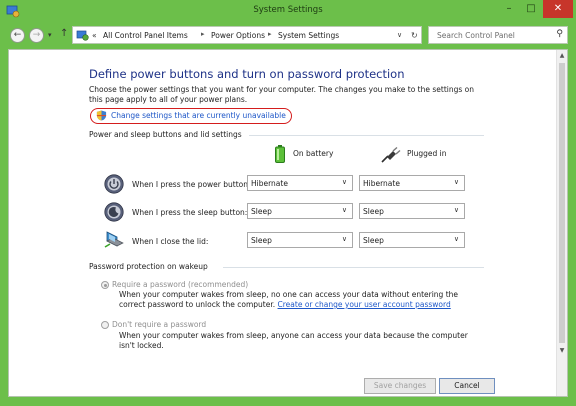 This screenshot has width=576, height=406. I want to click on sleep-button-plugged-select: Sleep ∨, so click(412, 211).